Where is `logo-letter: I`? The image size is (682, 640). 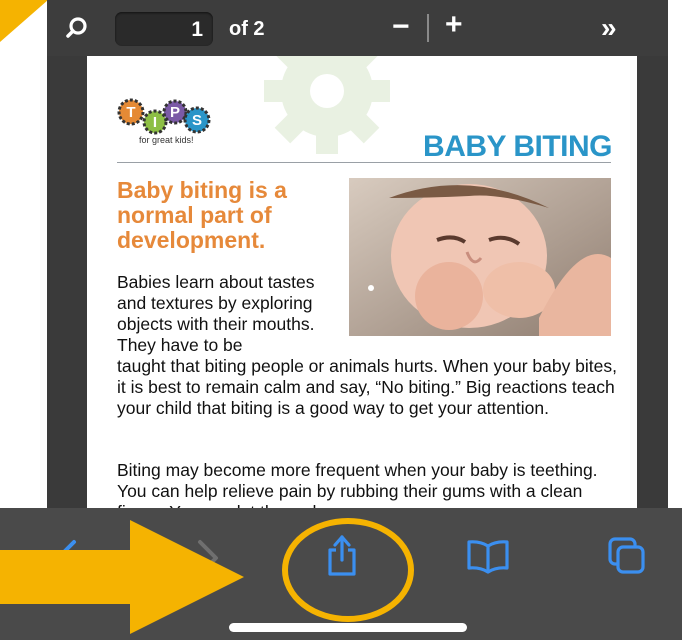
logo-letter: I is located at coordinates (155, 122).